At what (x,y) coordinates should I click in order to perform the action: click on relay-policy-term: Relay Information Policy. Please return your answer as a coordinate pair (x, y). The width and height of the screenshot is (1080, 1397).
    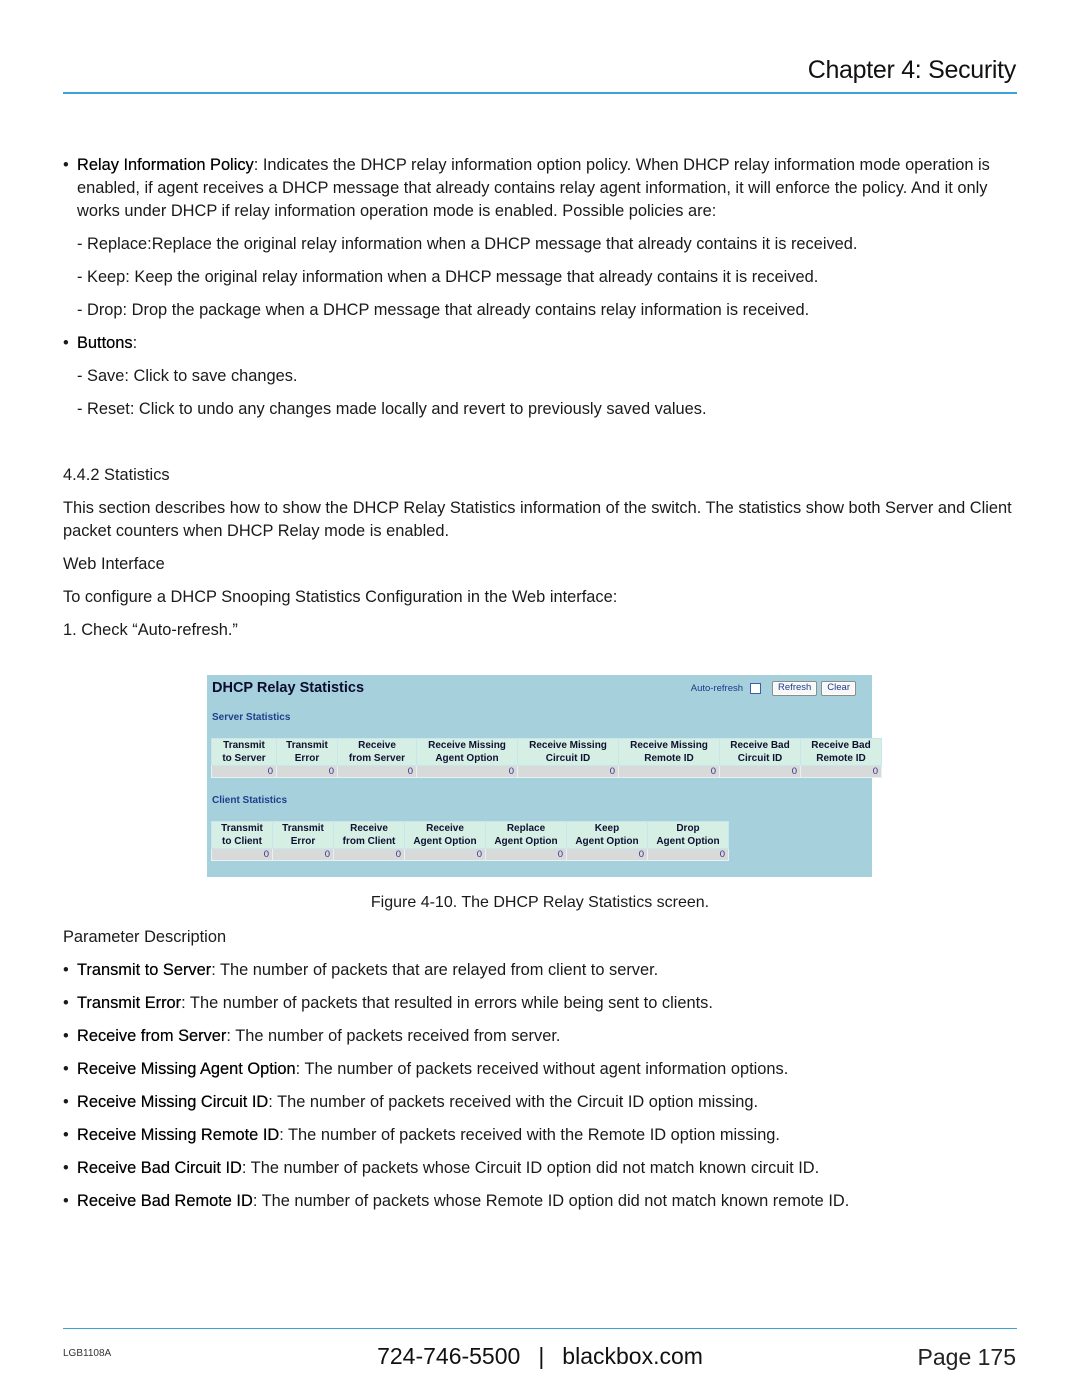
    Looking at the image, I should click on (165, 165).